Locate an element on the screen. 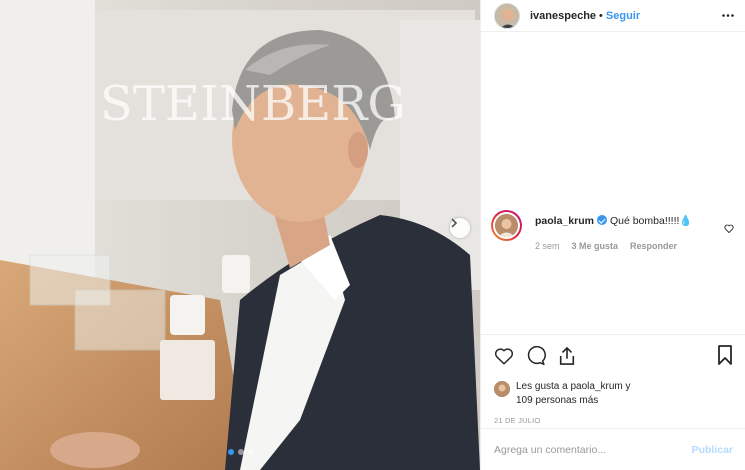 The image size is (745, 470). like-heart-icon is located at coordinates (504, 356).